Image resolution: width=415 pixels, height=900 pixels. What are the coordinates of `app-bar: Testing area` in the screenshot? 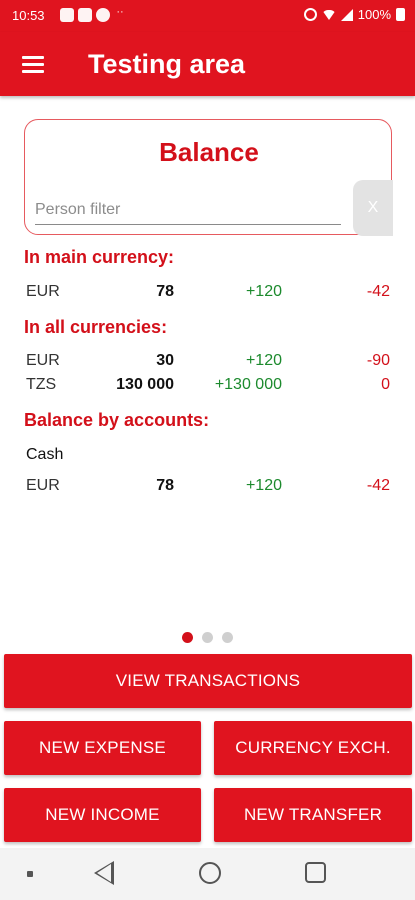 It's located at (207, 64).